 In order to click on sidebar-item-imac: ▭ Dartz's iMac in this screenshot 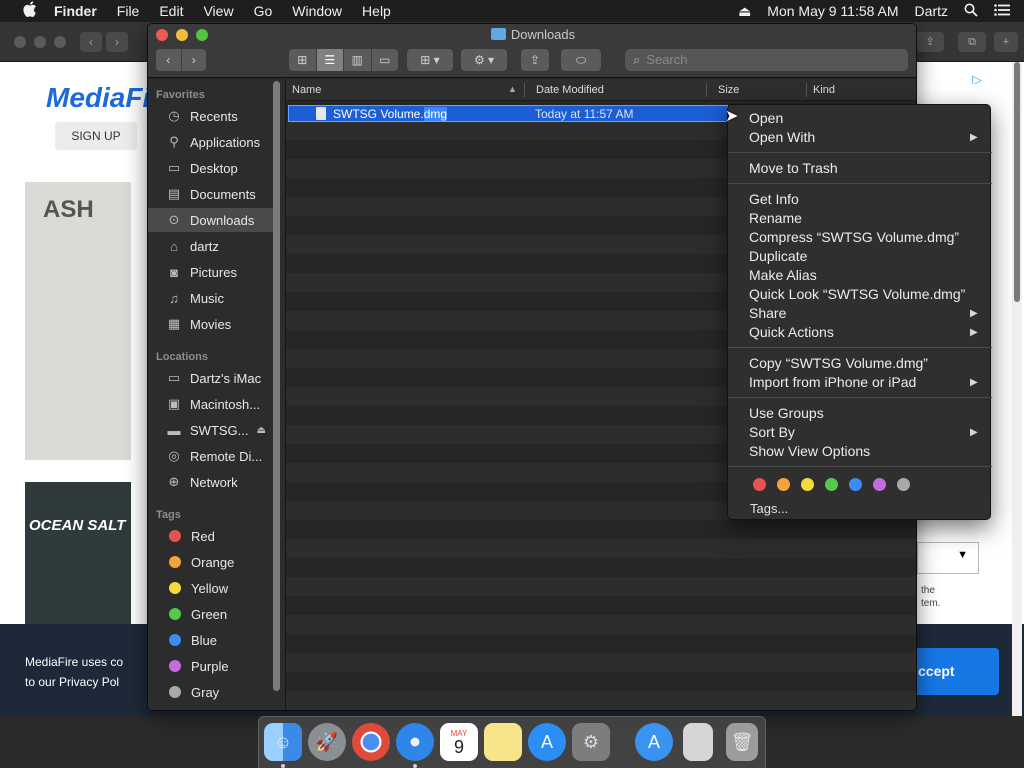, I will do `click(213, 378)`.